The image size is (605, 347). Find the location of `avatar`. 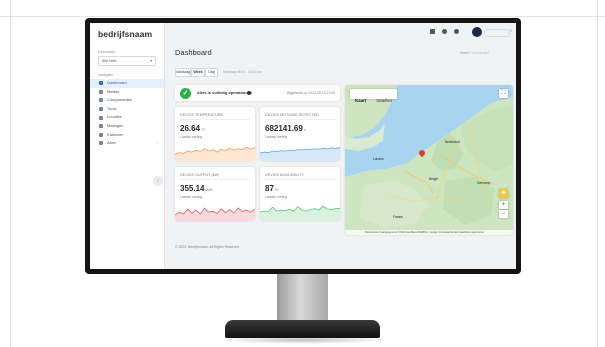

avatar is located at coordinates (477, 32).